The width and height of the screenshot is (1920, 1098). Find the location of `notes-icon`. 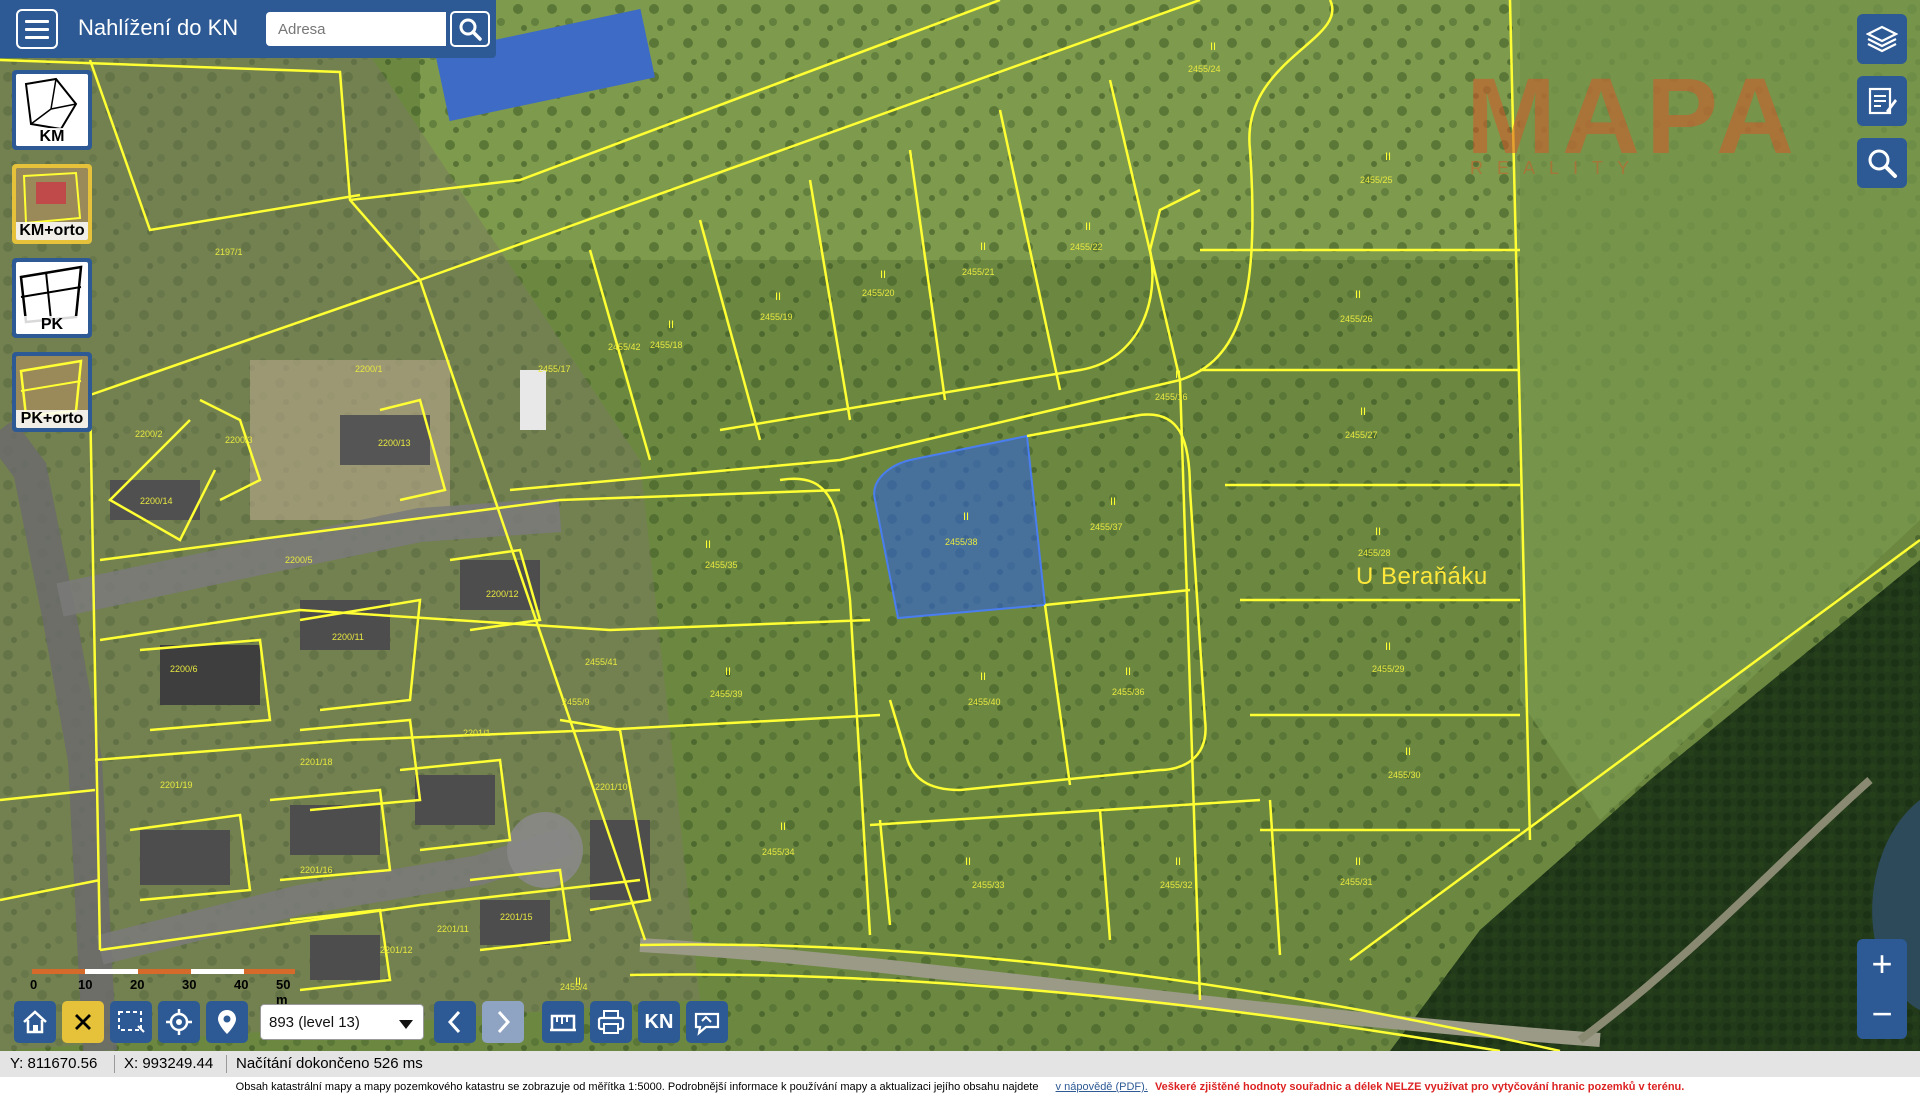

notes-icon is located at coordinates (1882, 101).